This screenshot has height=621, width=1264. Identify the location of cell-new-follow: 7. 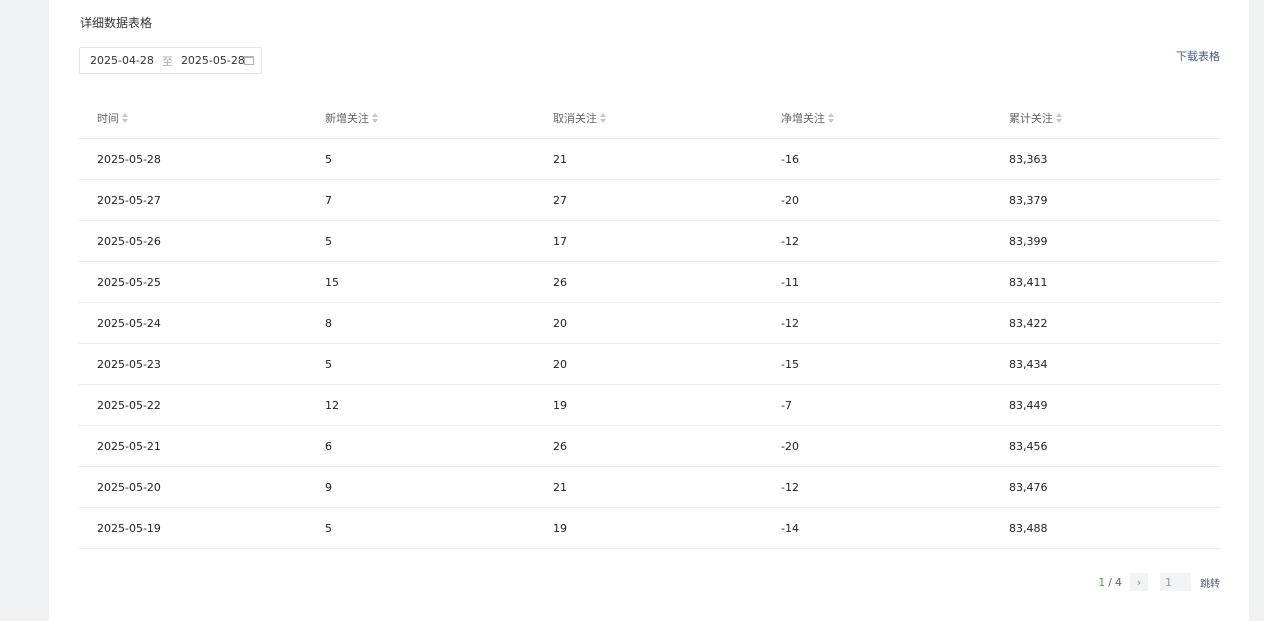
(328, 200).